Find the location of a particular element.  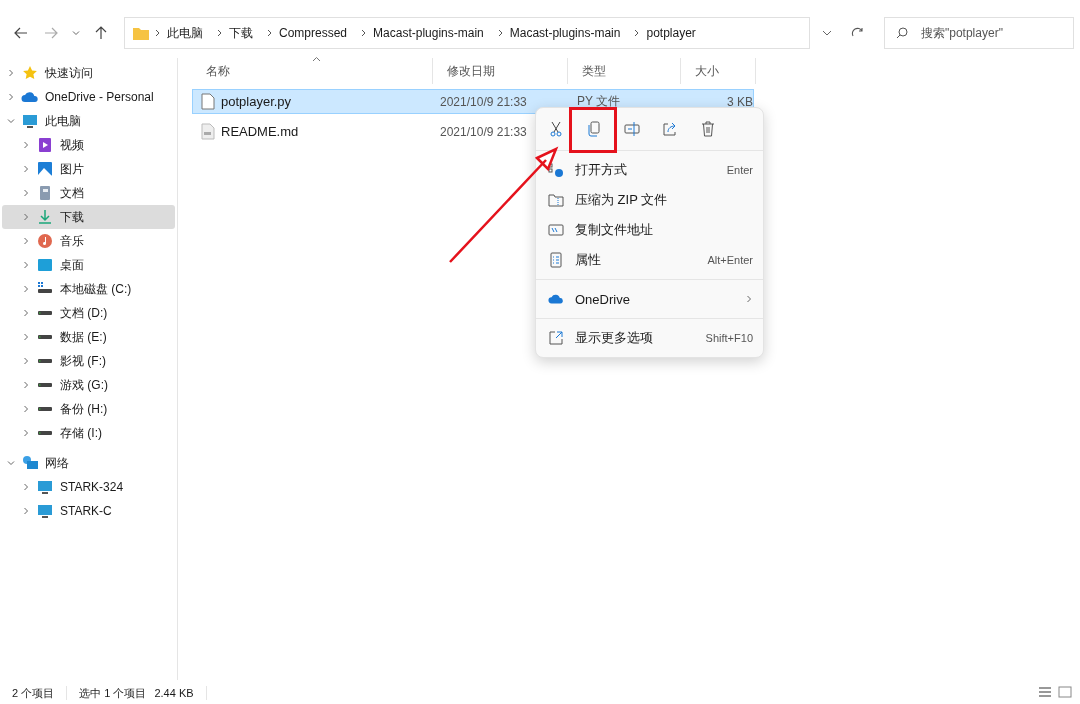

menu-item: 打开方式 Enter is located at coordinates (649, 170).